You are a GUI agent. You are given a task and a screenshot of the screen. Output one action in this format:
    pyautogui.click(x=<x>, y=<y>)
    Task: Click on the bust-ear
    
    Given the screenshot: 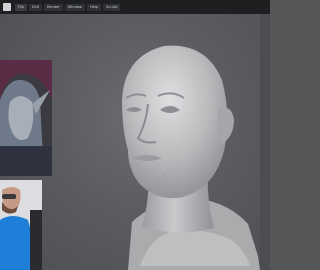 What is the action you would take?
    pyautogui.click(x=225, y=125)
    